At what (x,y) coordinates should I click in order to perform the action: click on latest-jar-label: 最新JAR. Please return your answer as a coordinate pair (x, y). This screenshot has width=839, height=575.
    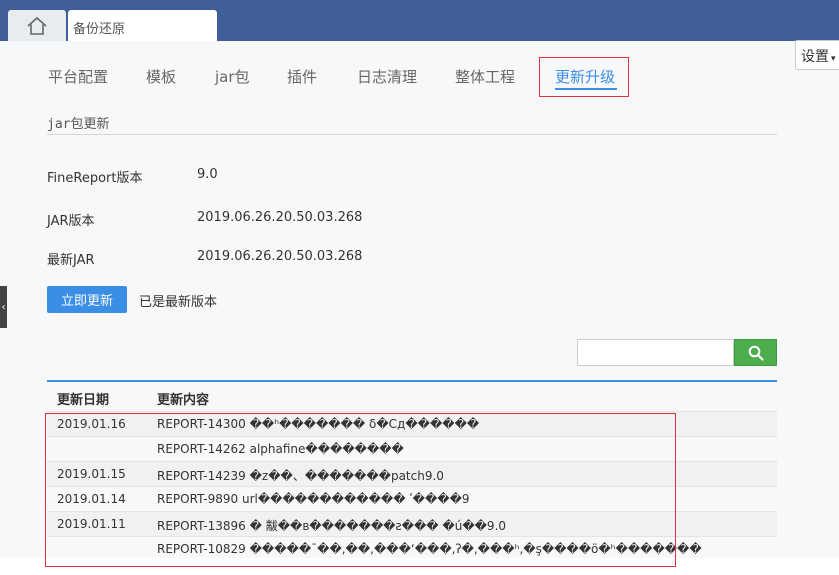
    Looking at the image, I should click on (71, 260).